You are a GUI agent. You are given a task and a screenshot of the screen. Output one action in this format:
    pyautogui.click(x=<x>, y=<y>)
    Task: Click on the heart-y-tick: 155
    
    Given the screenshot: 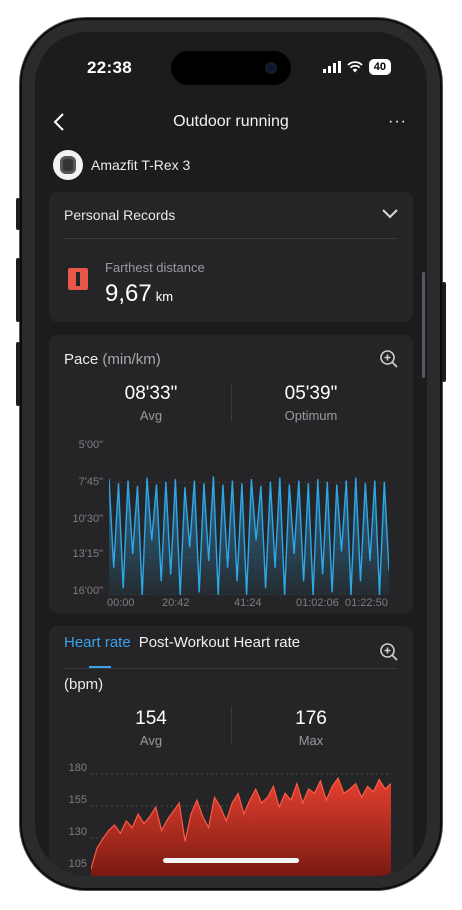 What is the action you would take?
    pyautogui.click(x=77, y=800)
    